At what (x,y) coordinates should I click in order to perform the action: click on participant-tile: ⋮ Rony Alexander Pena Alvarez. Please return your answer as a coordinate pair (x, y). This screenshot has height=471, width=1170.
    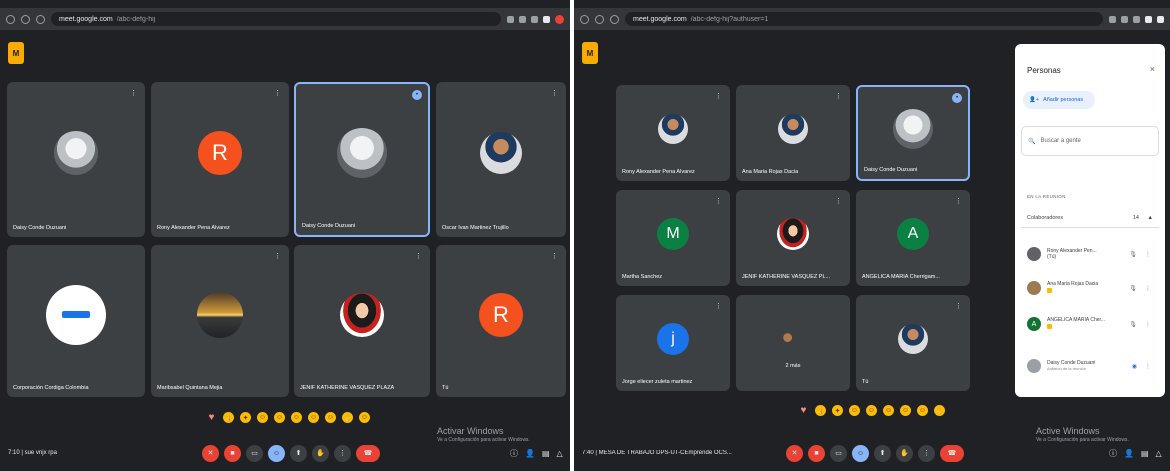
    Looking at the image, I should click on (673, 133).